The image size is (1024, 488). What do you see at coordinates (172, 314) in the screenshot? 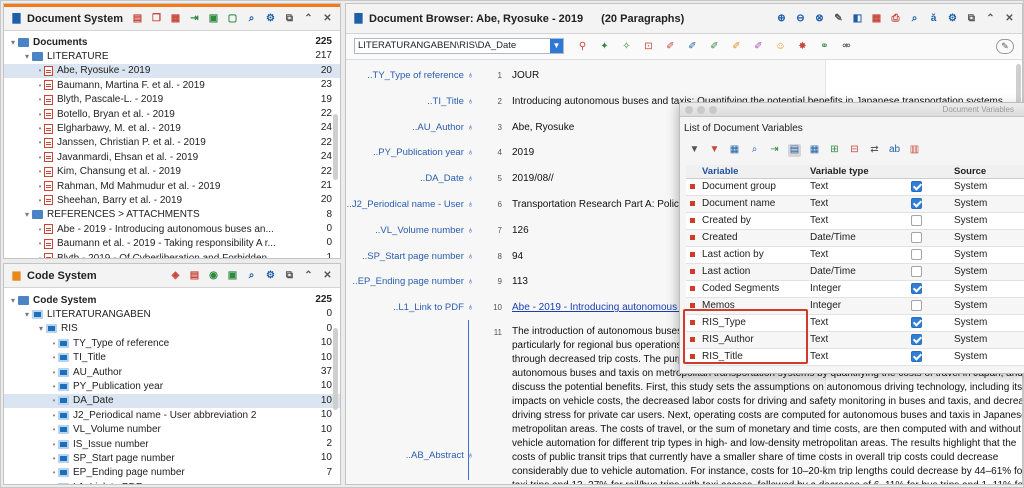
I see `code-tree-item: ▾ LITERATURANGABEN 0` at bounding box center [172, 314].